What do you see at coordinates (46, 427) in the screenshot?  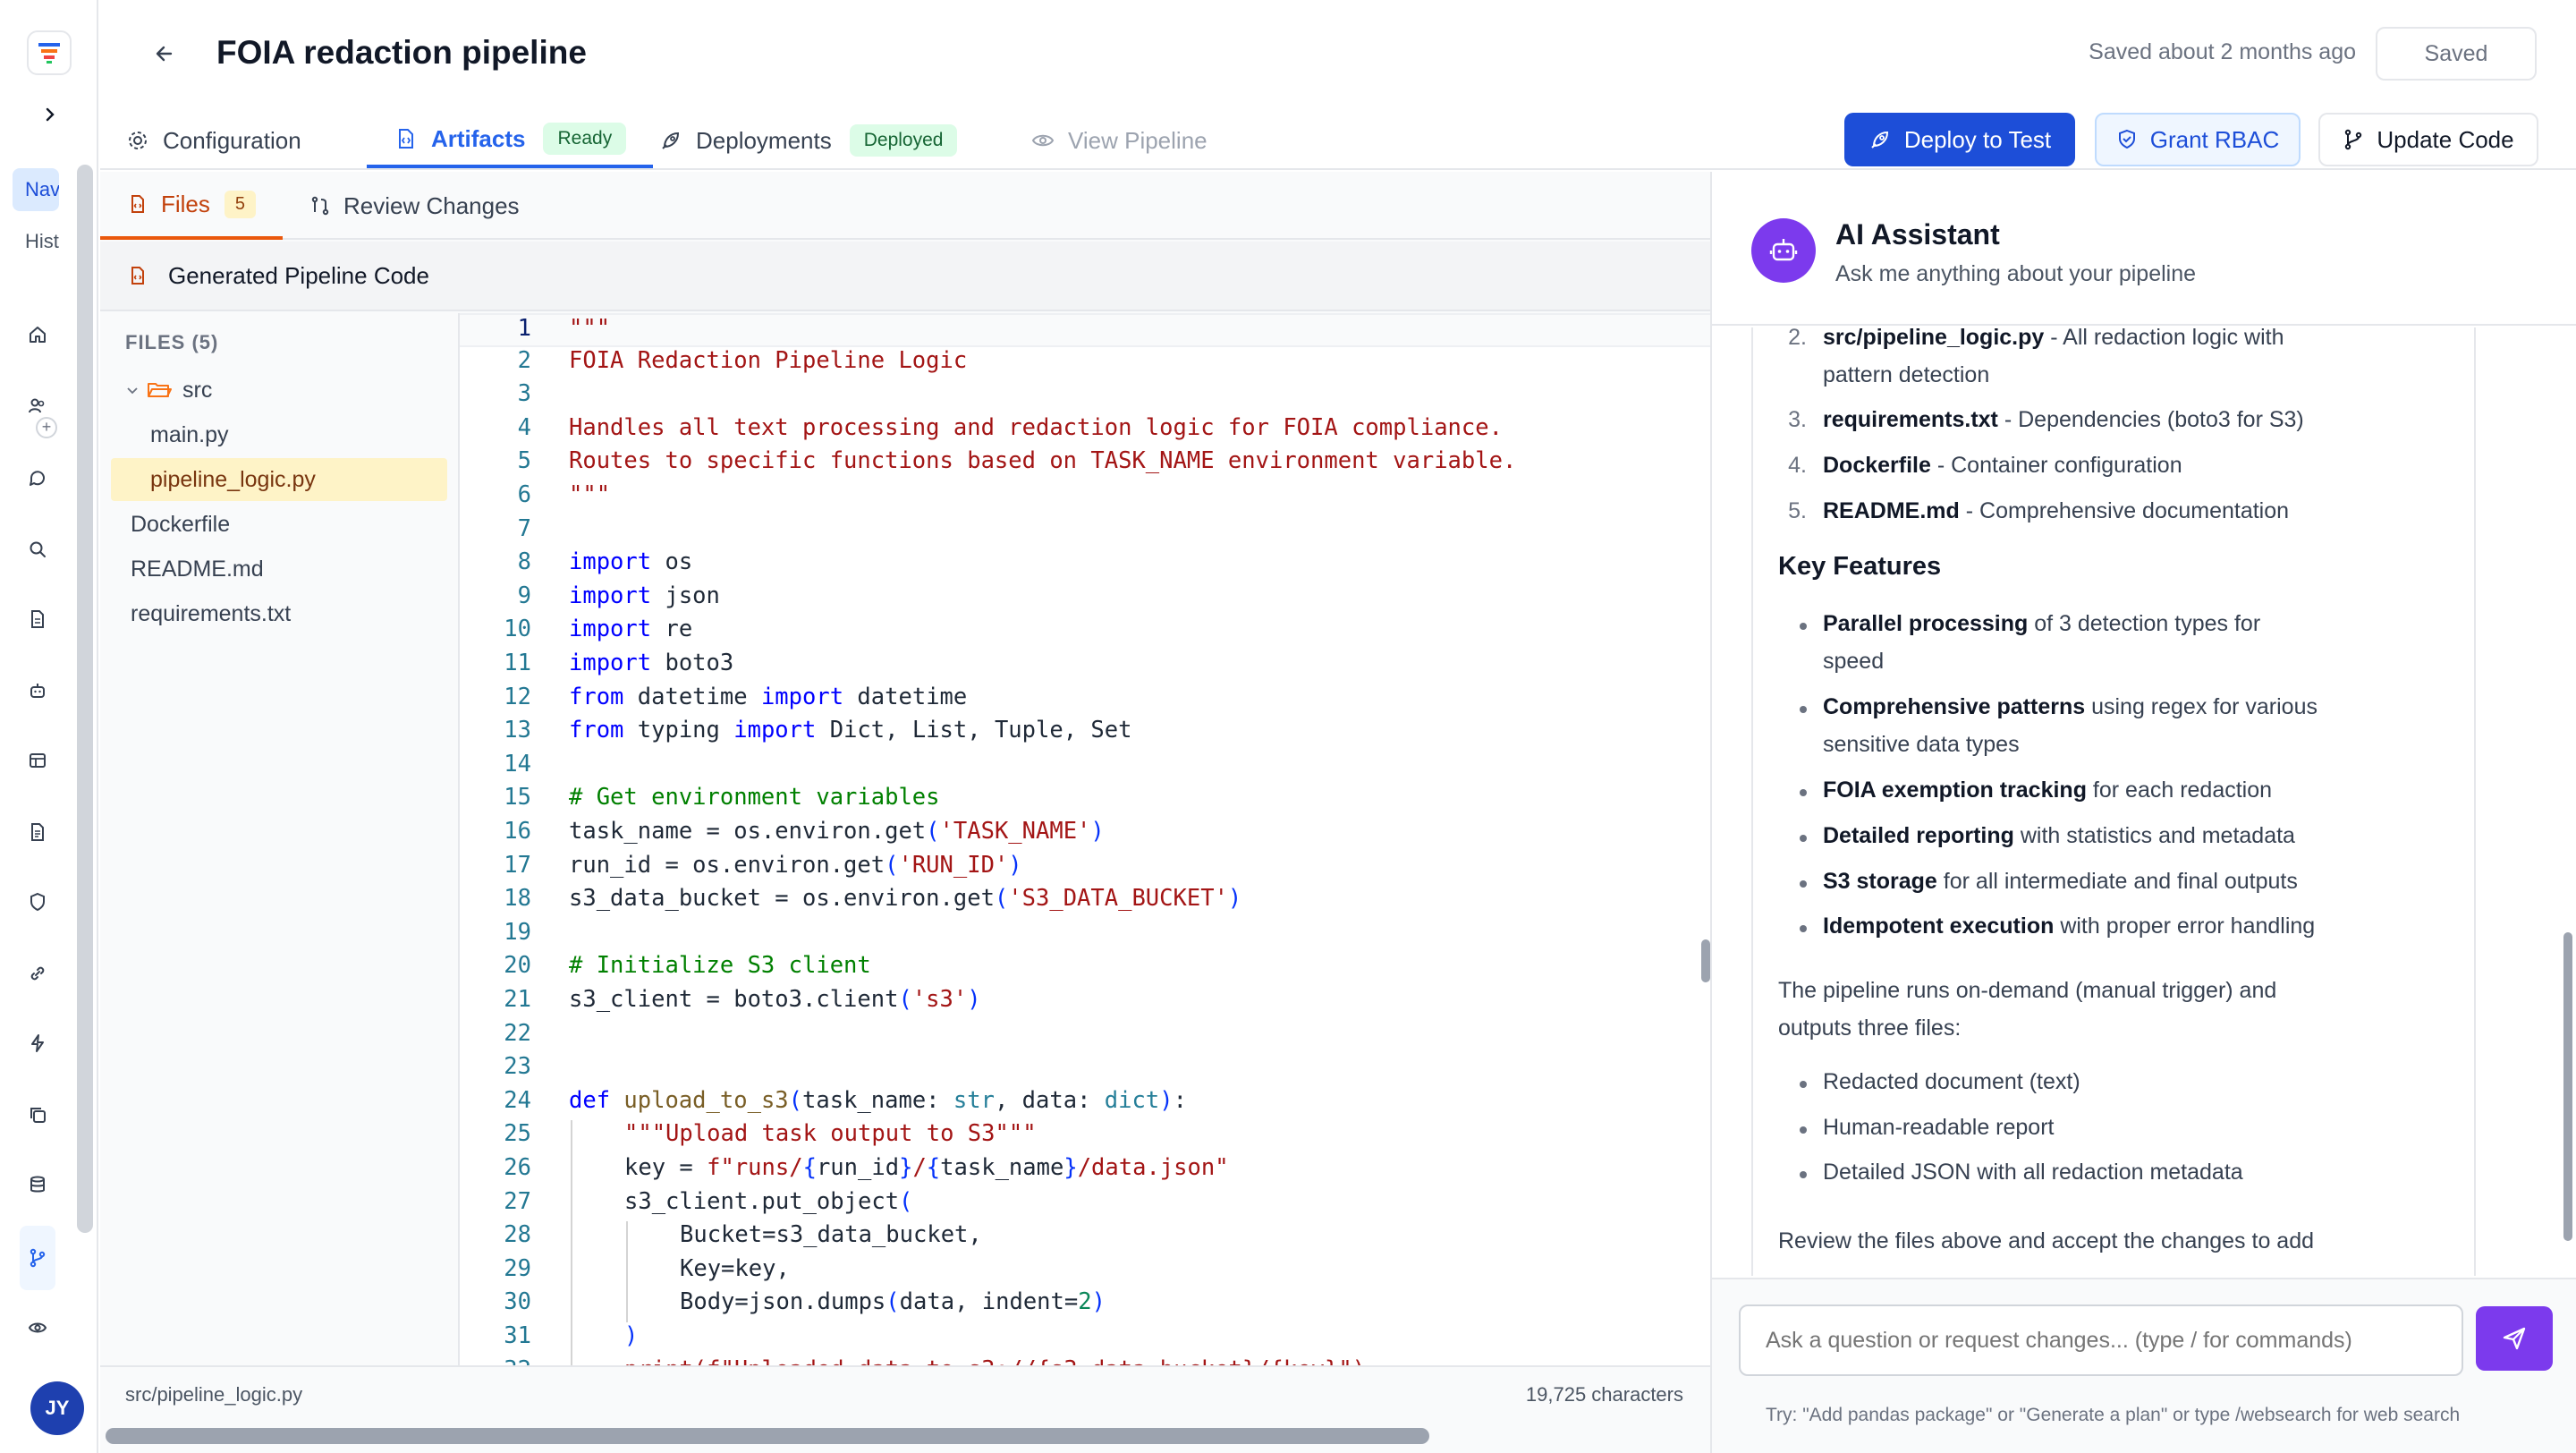 I see `add-icon: +` at bounding box center [46, 427].